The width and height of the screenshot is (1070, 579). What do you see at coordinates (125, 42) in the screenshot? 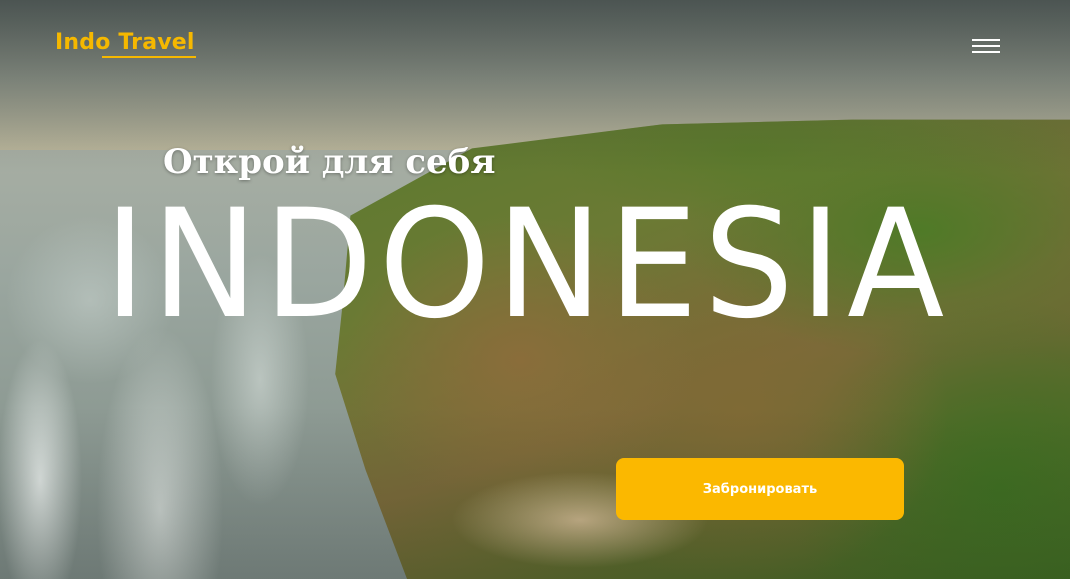
I see `site-logo: Indo Travel` at bounding box center [125, 42].